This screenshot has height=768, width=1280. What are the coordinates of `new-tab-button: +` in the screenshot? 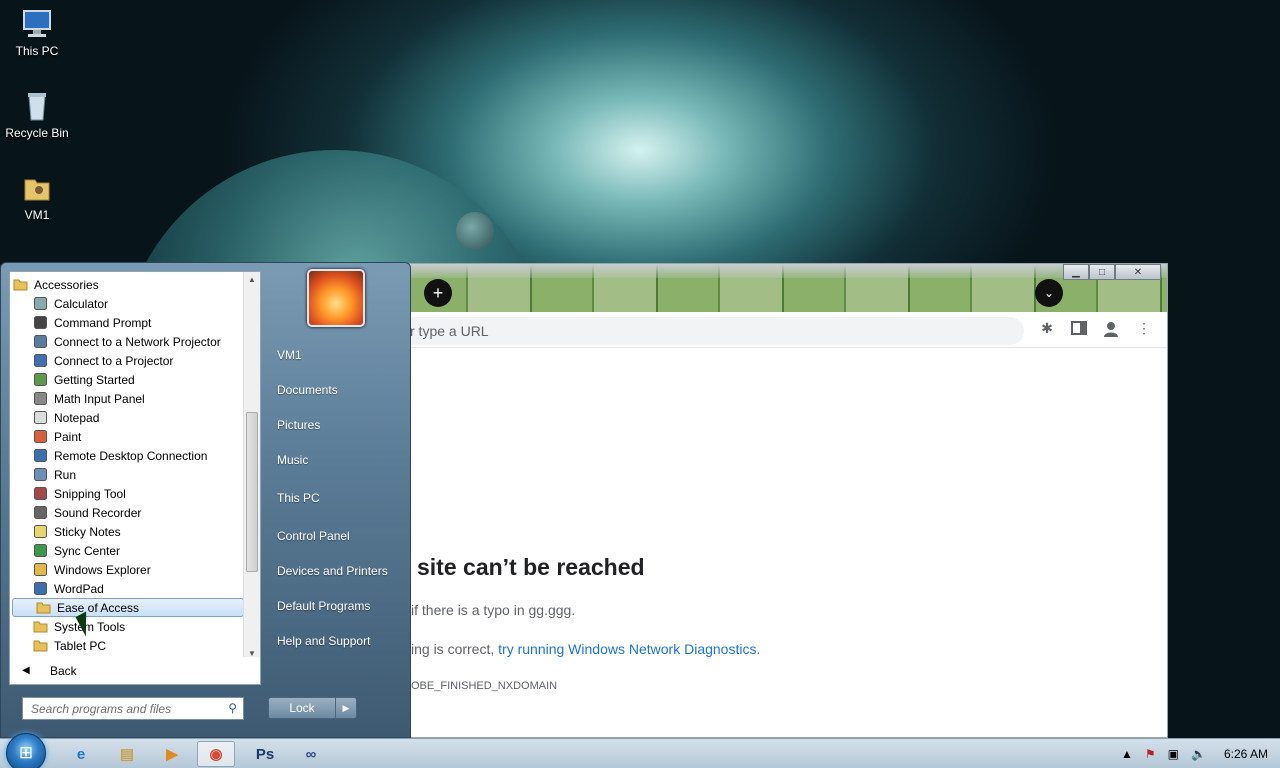 It's located at (438, 293).